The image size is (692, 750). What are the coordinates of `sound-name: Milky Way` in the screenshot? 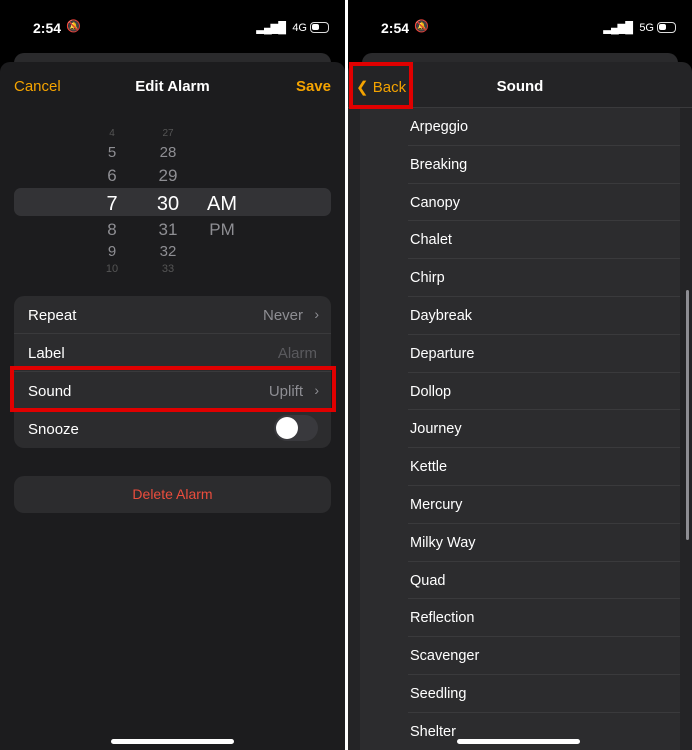 It's located at (443, 542).